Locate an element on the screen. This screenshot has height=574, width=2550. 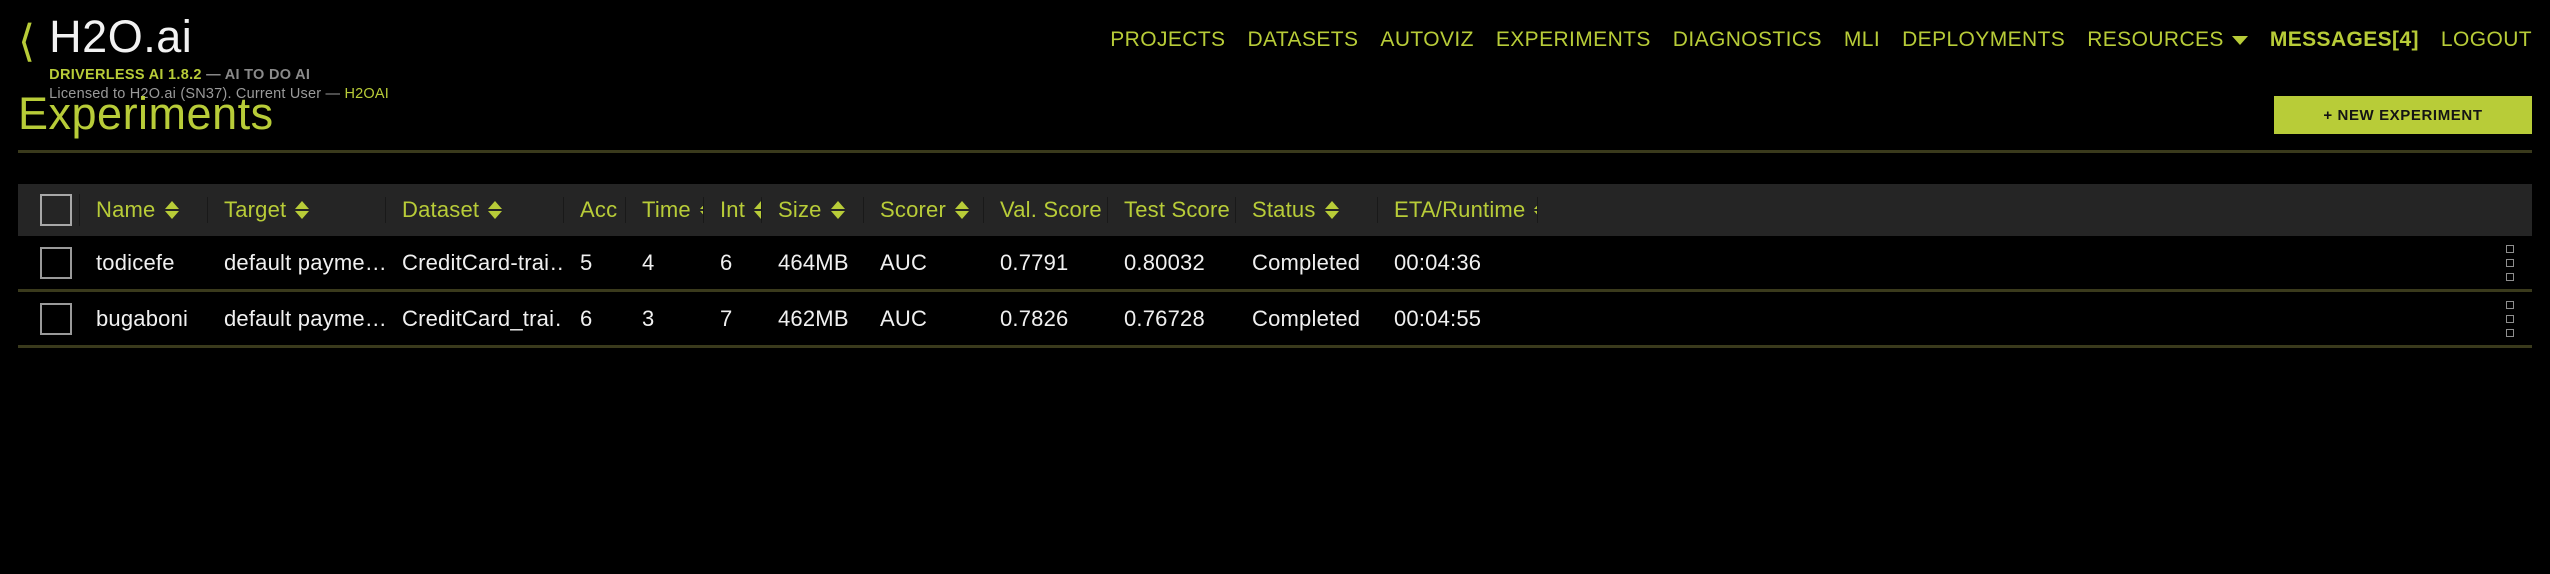
column-header-size-label: Size is located at coordinates (800, 209).